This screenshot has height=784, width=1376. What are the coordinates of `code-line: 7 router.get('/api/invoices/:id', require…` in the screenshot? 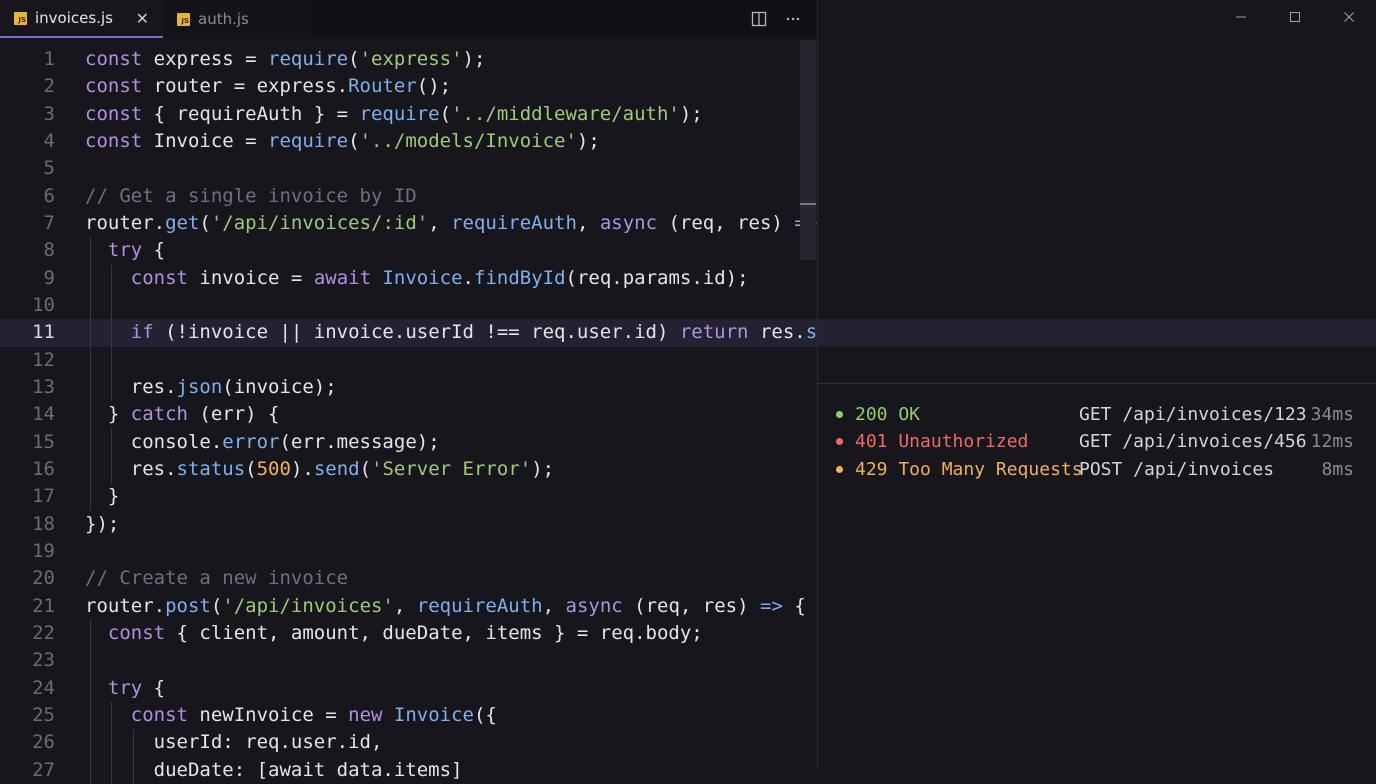 It's located at (420, 223).